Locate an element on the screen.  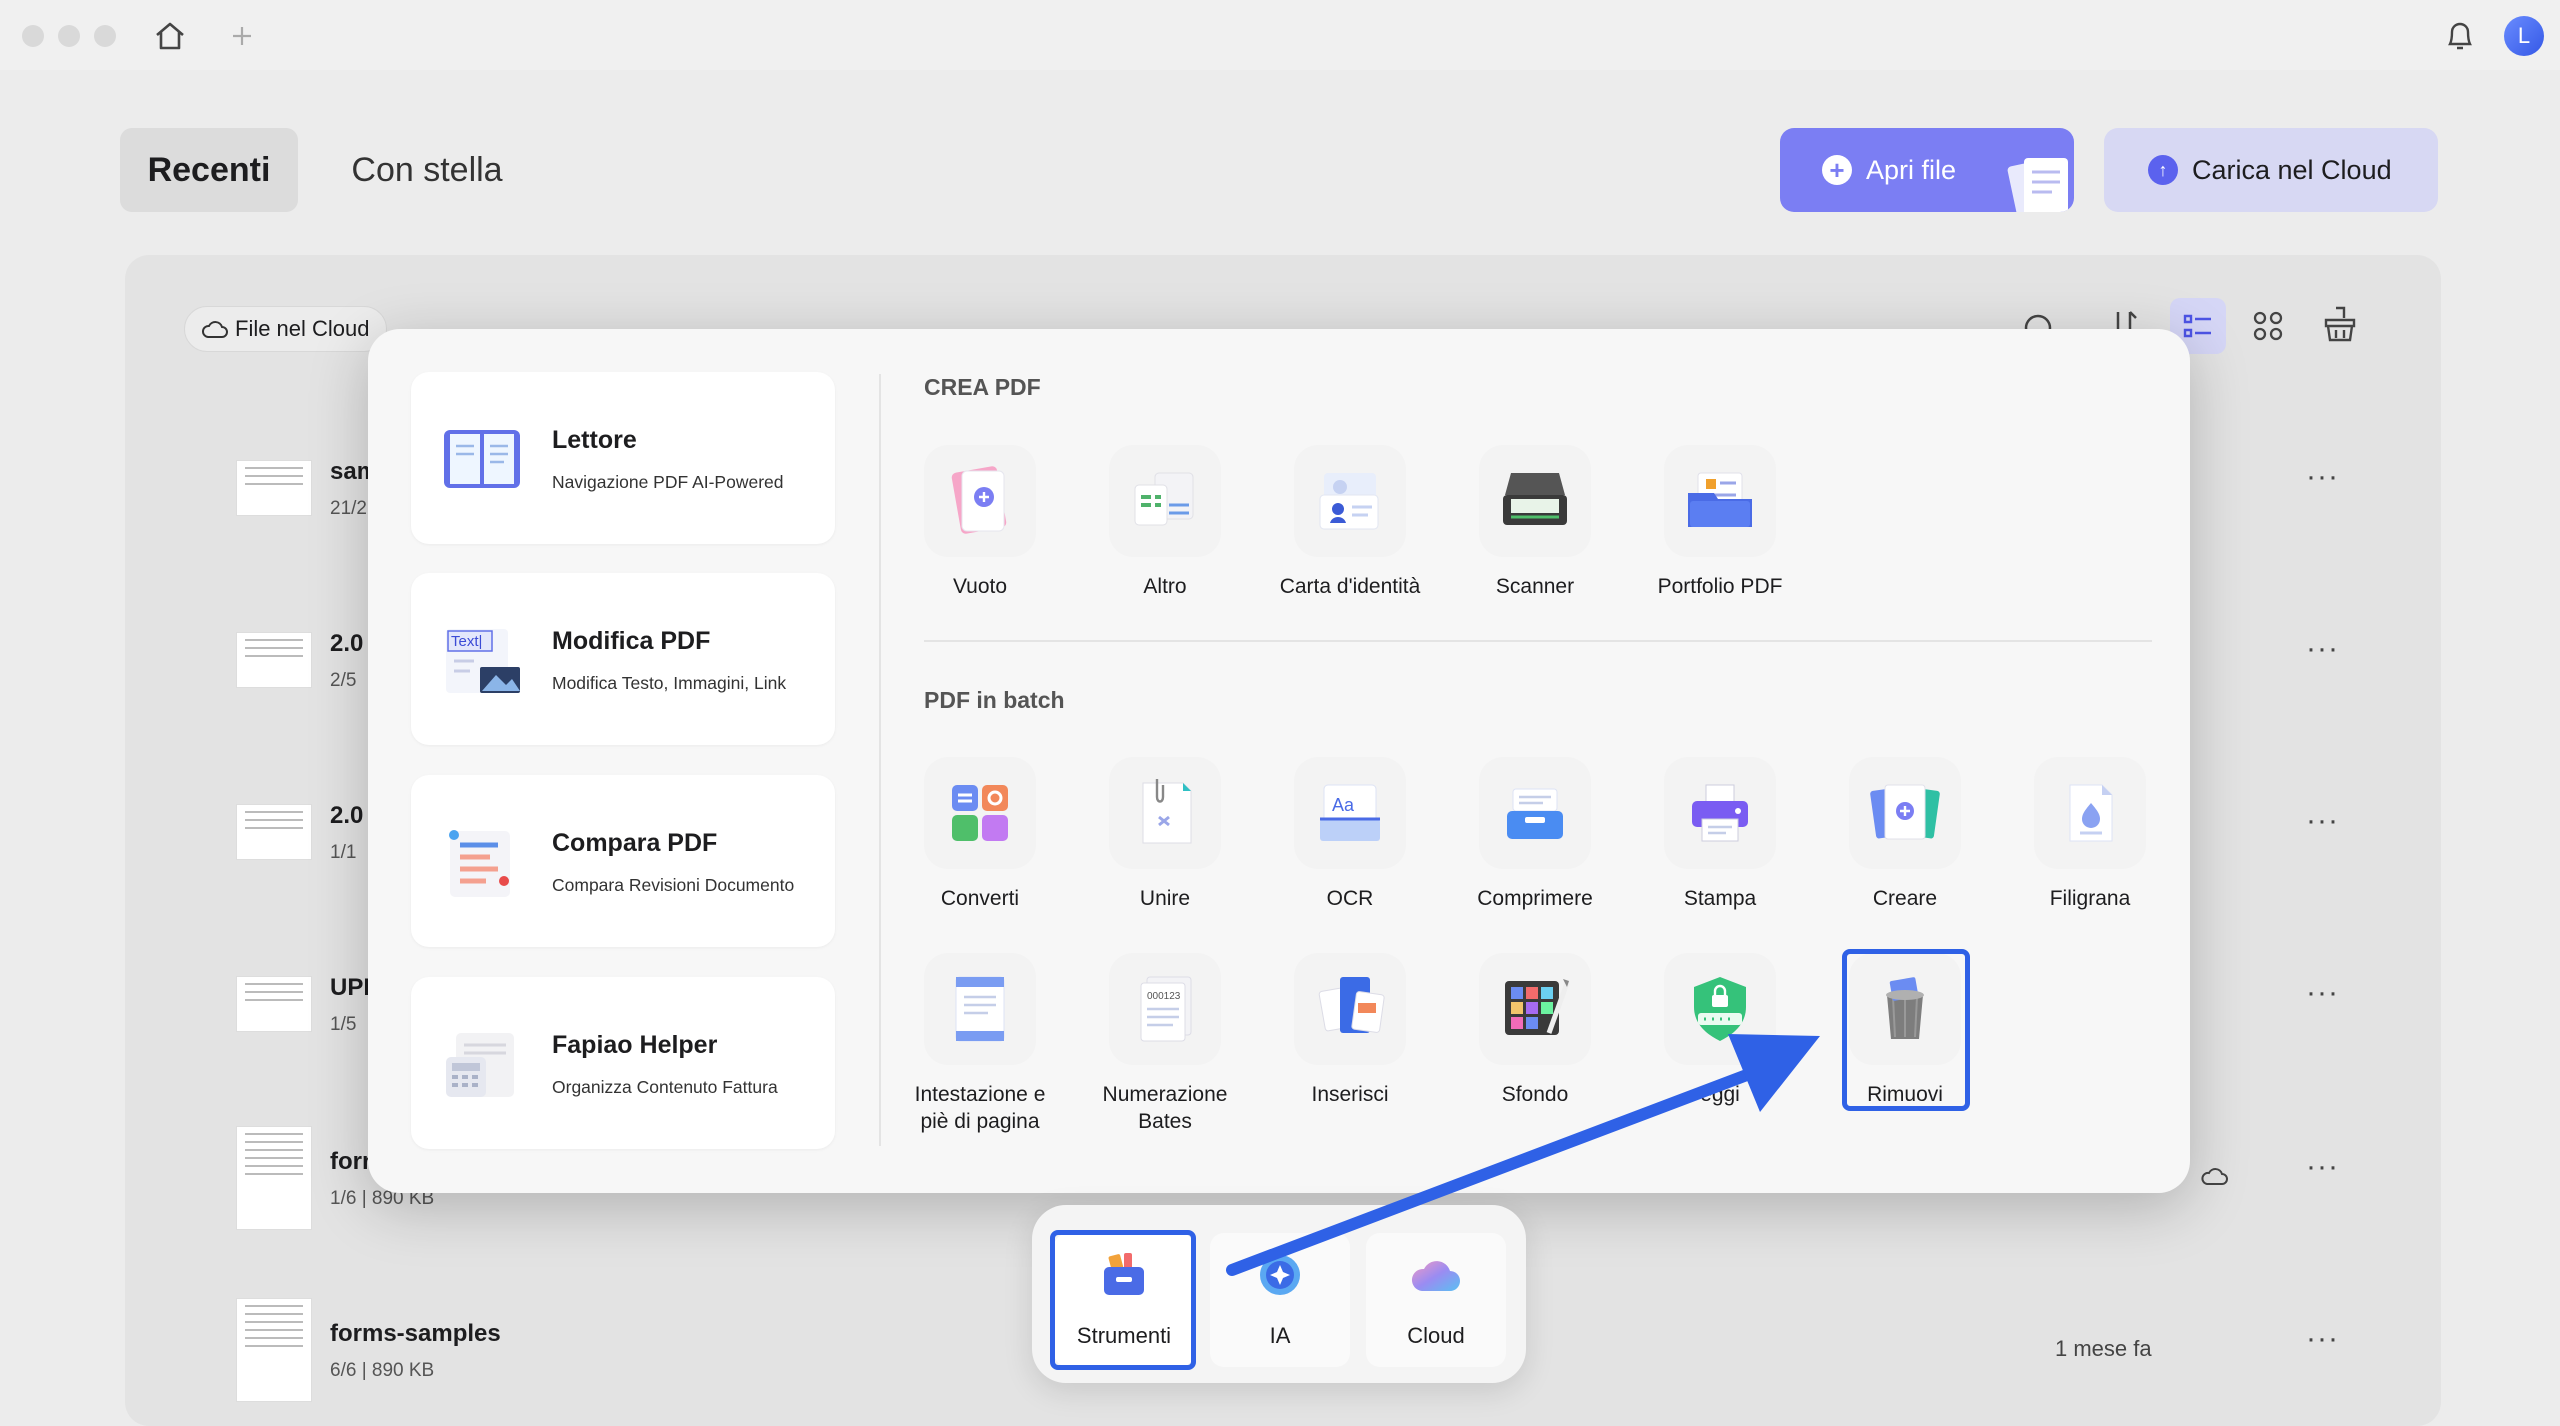
section-divider is located at coordinates (1538, 641).